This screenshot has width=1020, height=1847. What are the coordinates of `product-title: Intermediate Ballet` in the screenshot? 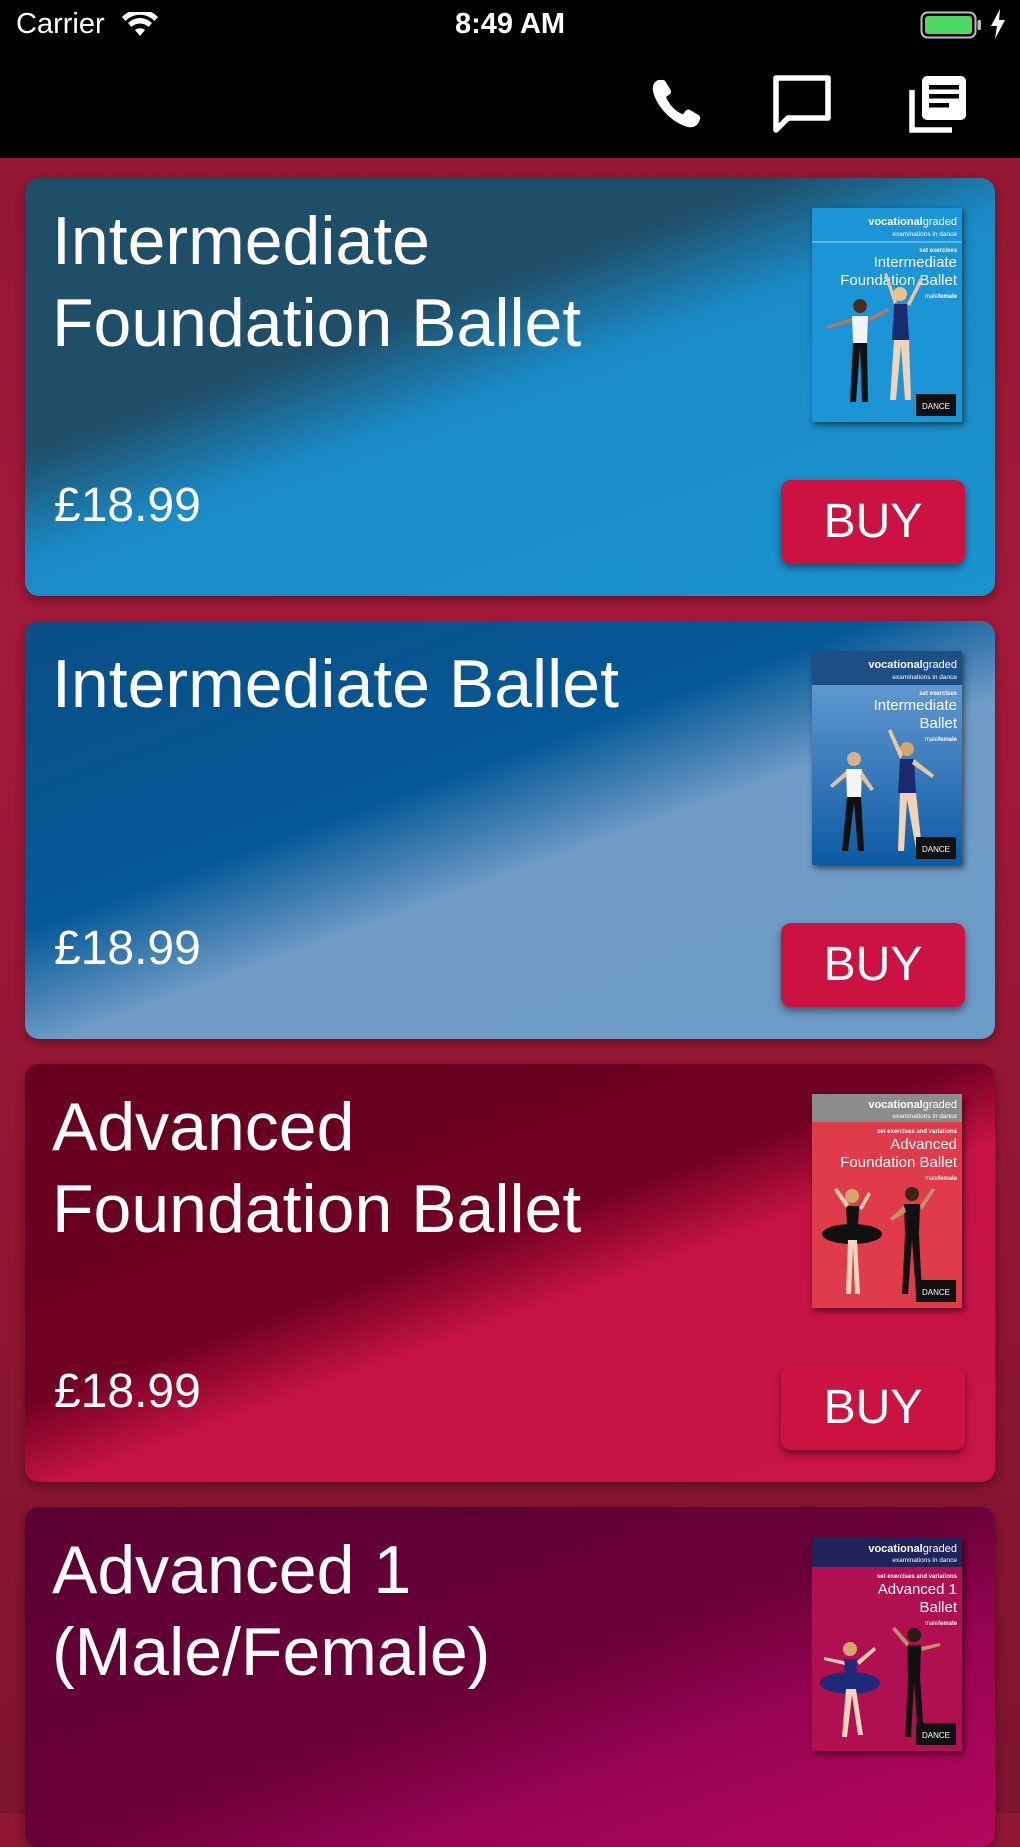 It's located at (362, 684).